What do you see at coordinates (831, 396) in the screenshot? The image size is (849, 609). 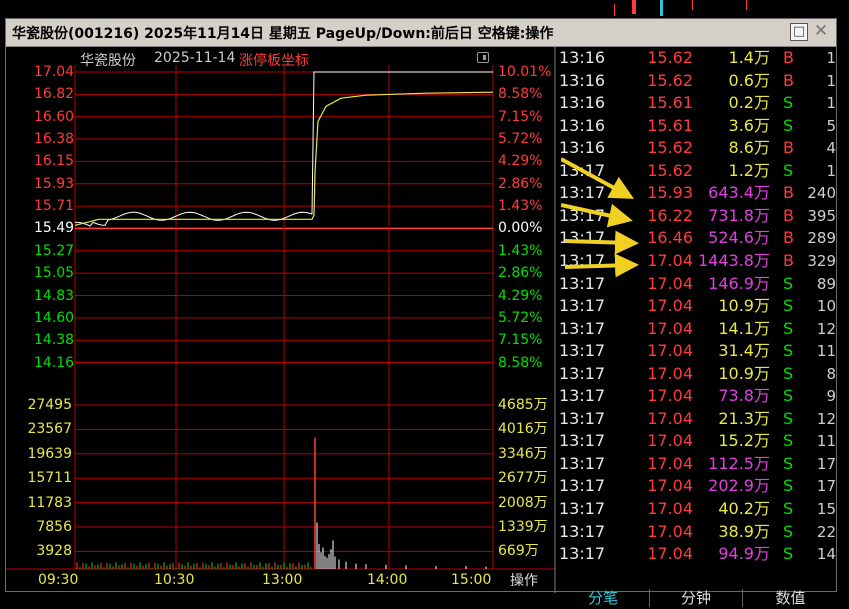 I see `trade-count: 9` at bounding box center [831, 396].